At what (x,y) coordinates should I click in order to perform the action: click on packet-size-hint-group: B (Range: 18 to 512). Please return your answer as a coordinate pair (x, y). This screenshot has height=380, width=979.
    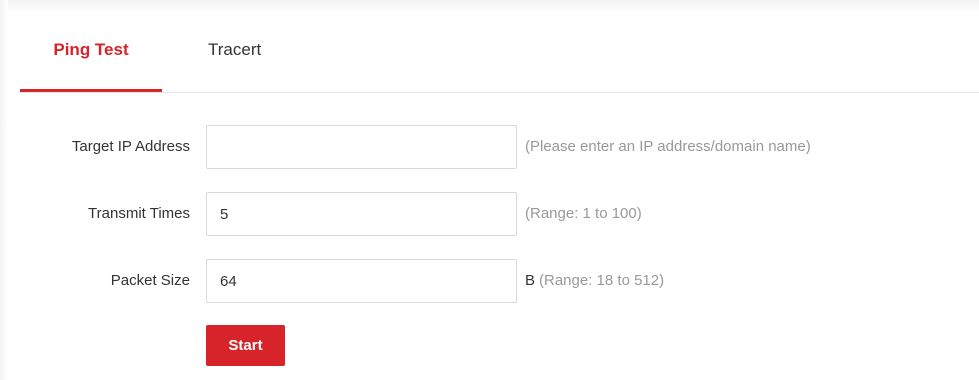
    Looking at the image, I should click on (594, 281).